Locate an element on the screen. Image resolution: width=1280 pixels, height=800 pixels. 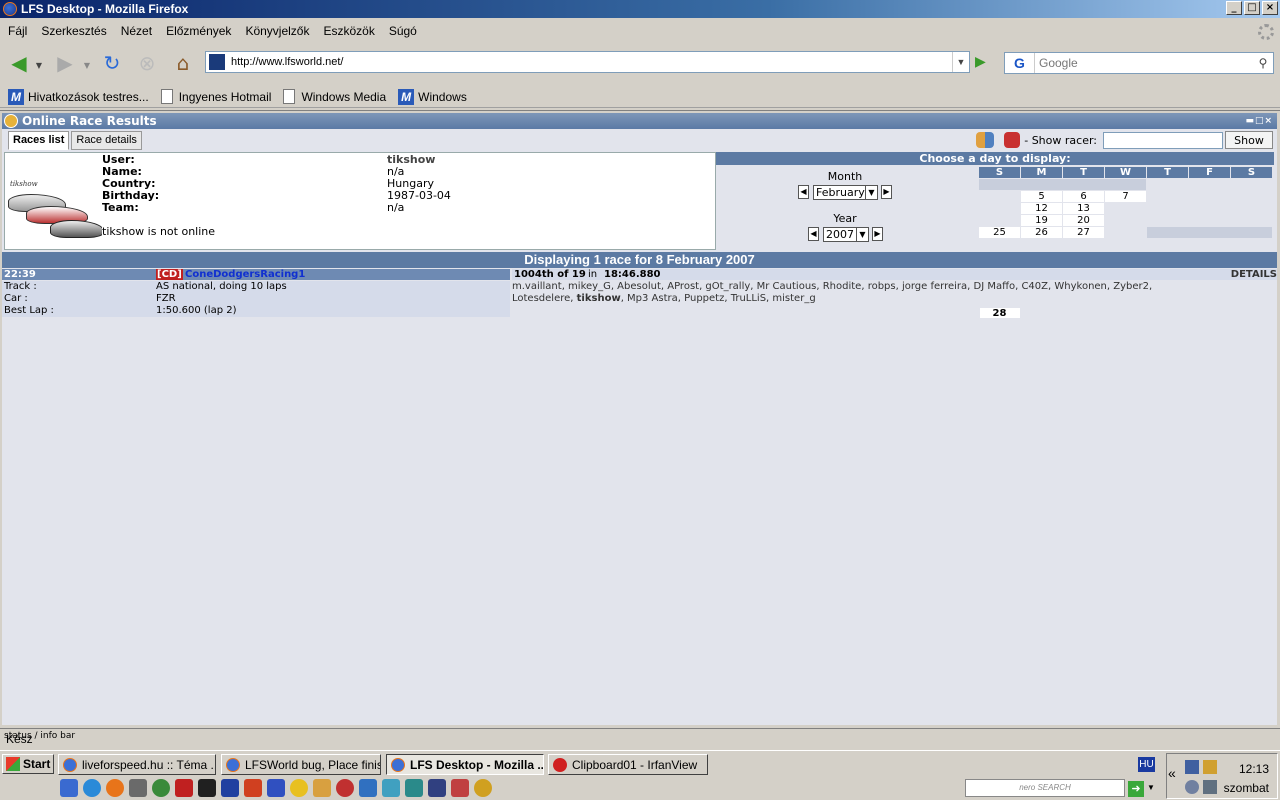
nero-search-box: nero SEARCH is located at coordinates (1045, 788).